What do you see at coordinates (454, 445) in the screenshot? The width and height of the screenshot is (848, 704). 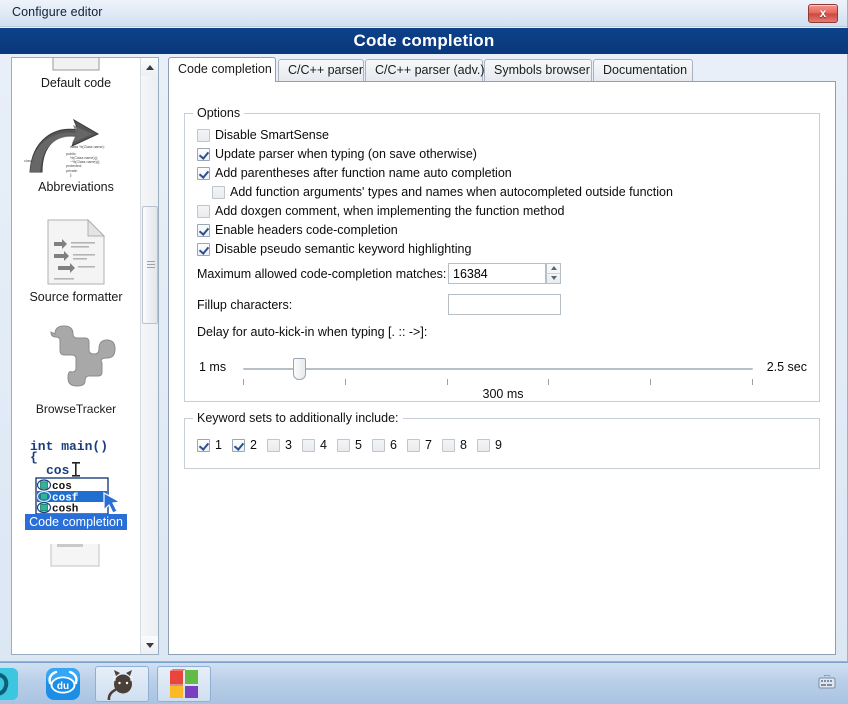 I see `checkbox-keyword-set-8: 8` at bounding box center [454, 445].